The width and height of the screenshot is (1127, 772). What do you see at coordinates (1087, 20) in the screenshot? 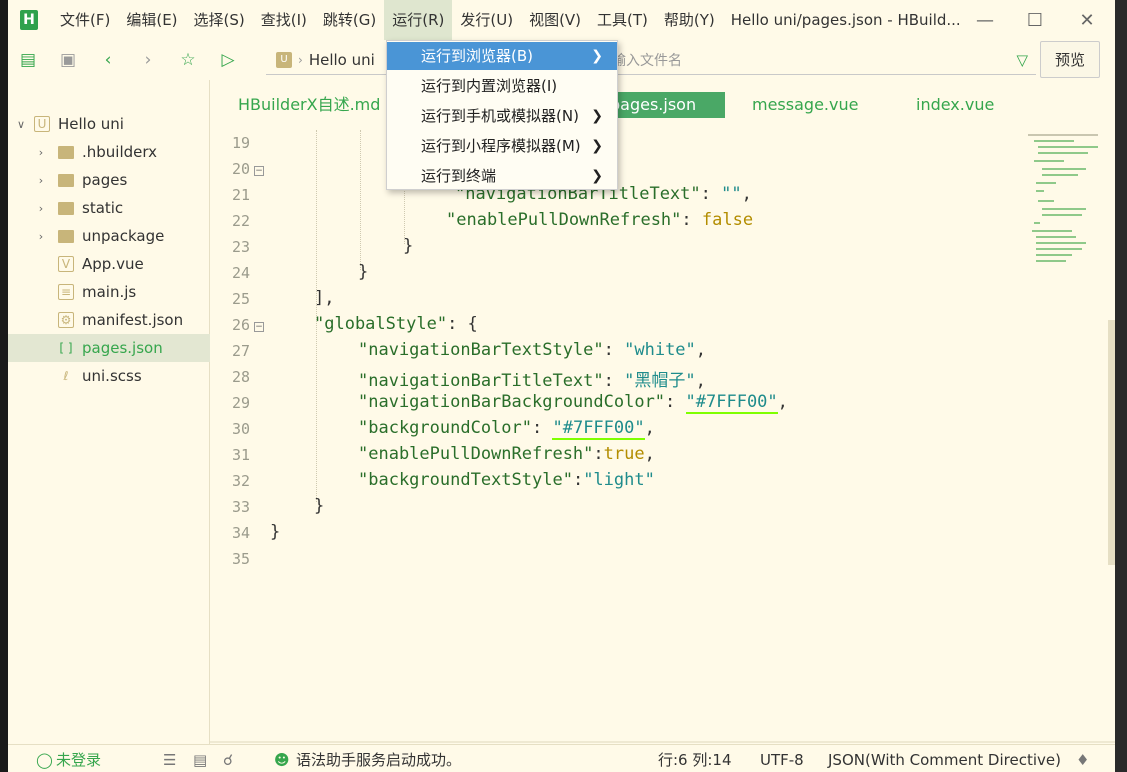
I see `close-icon: ✕` at bounding box center [1087, 20].